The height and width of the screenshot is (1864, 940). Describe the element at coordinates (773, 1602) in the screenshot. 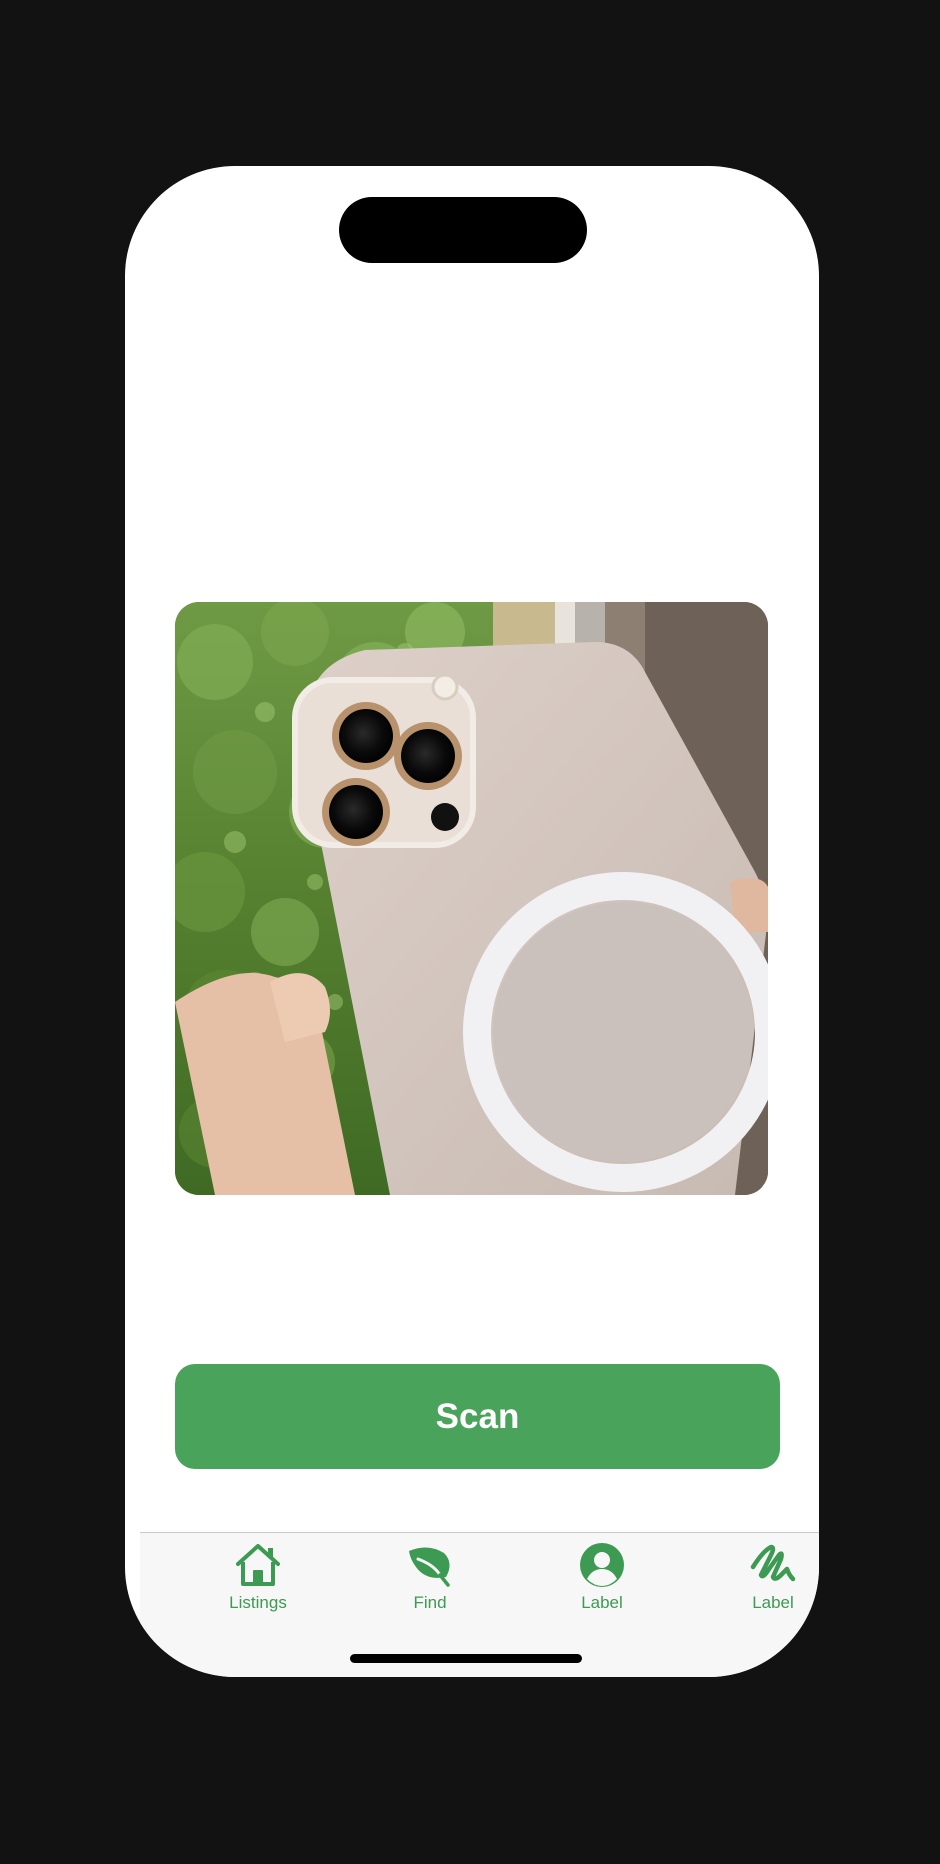

I see `tab-label-scribble-label: Label` at that location.